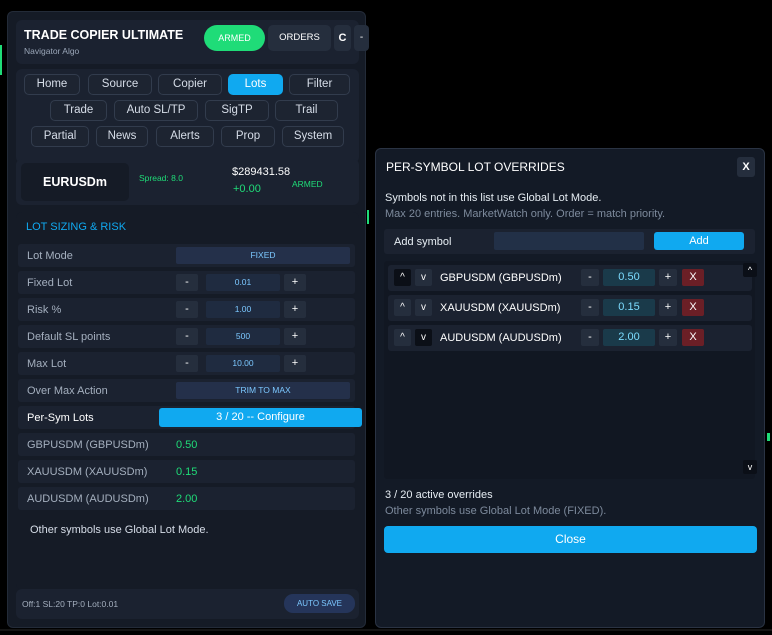 This screenshot has height=635, width=772. What do you see at coordinates (156, 110) in the screenshot?
I see `tab-auto-sl-tp: Auto SL/TP` at bounding box center [156, 110].